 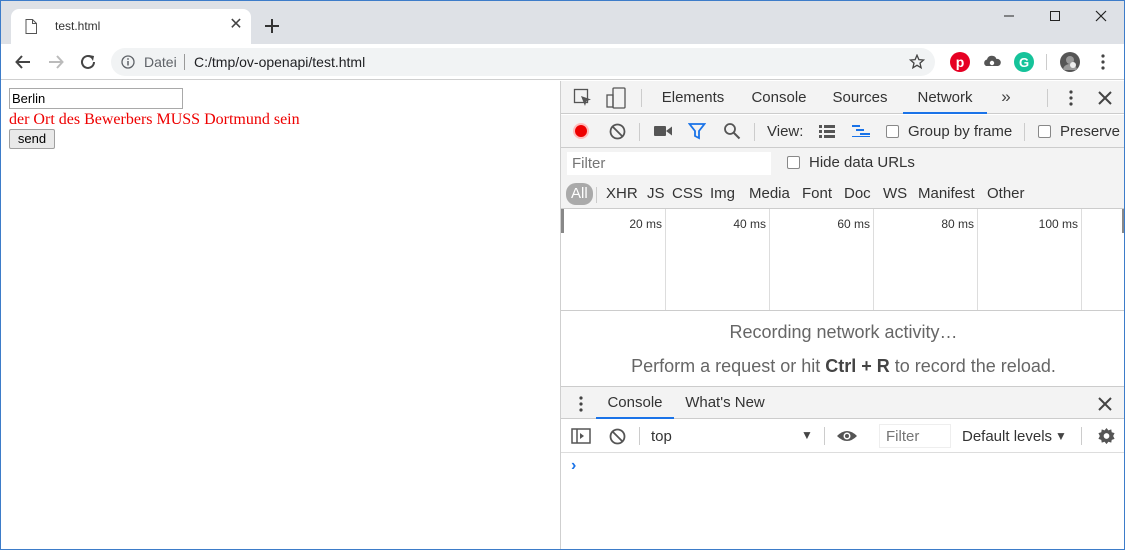 I want to click on type-filter-xhr: XHR, so click(x=622, y=194).